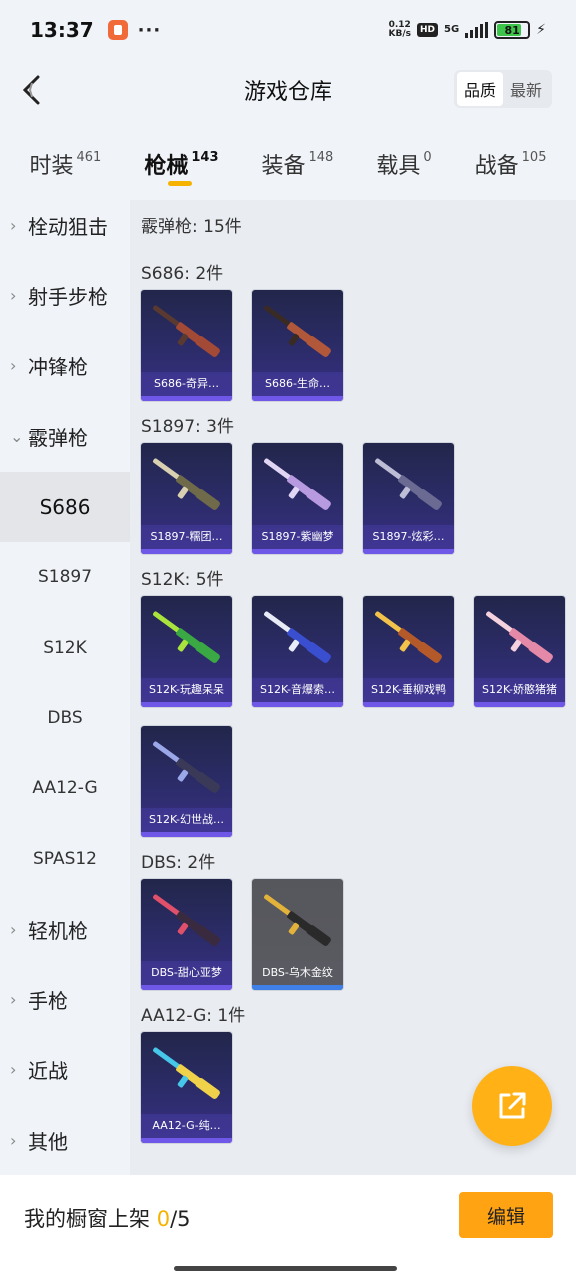 This screenshot has width=576, height=1280. Describe the element at coordinates (65, 718) in the screenshot. I see `sidebar-subitem-dbs: DBS` at that location.